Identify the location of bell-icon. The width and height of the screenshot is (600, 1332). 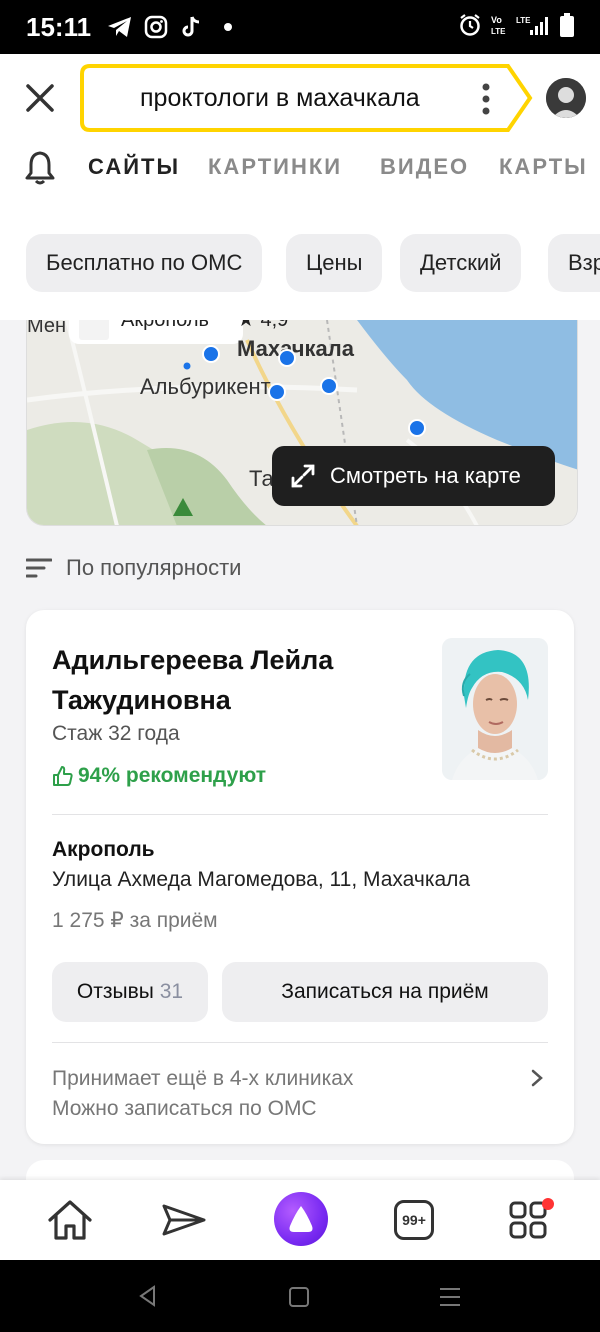
(40, 168).